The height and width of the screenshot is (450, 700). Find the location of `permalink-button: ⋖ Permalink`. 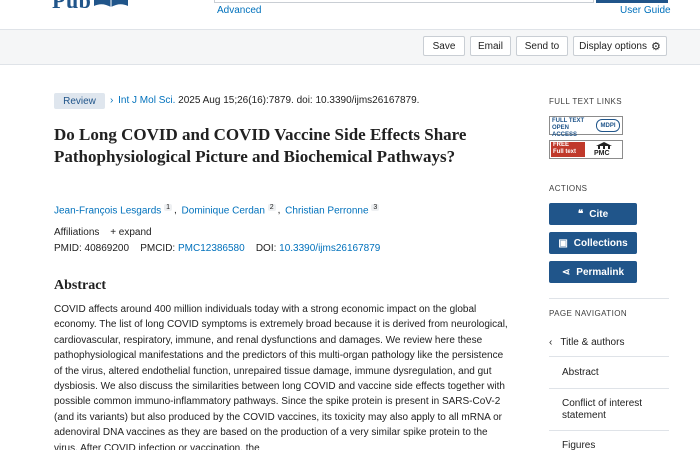

permalink-button: ⋖ Permalink is located at coordinates (593, 272).